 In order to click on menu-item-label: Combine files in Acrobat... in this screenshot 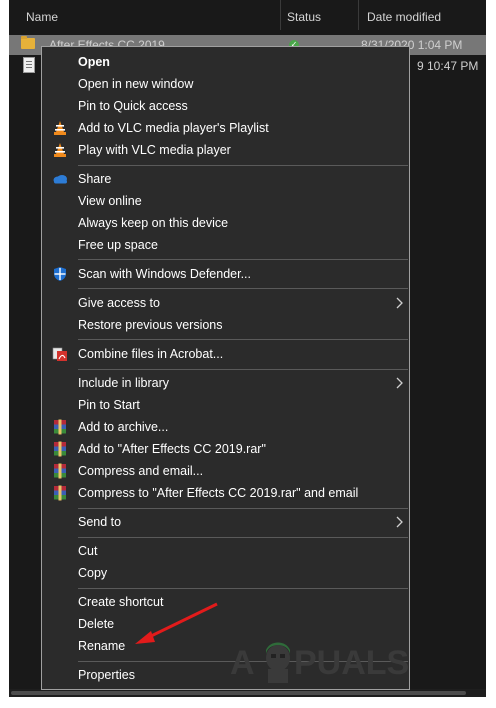, I will do `click(151, 354)`.